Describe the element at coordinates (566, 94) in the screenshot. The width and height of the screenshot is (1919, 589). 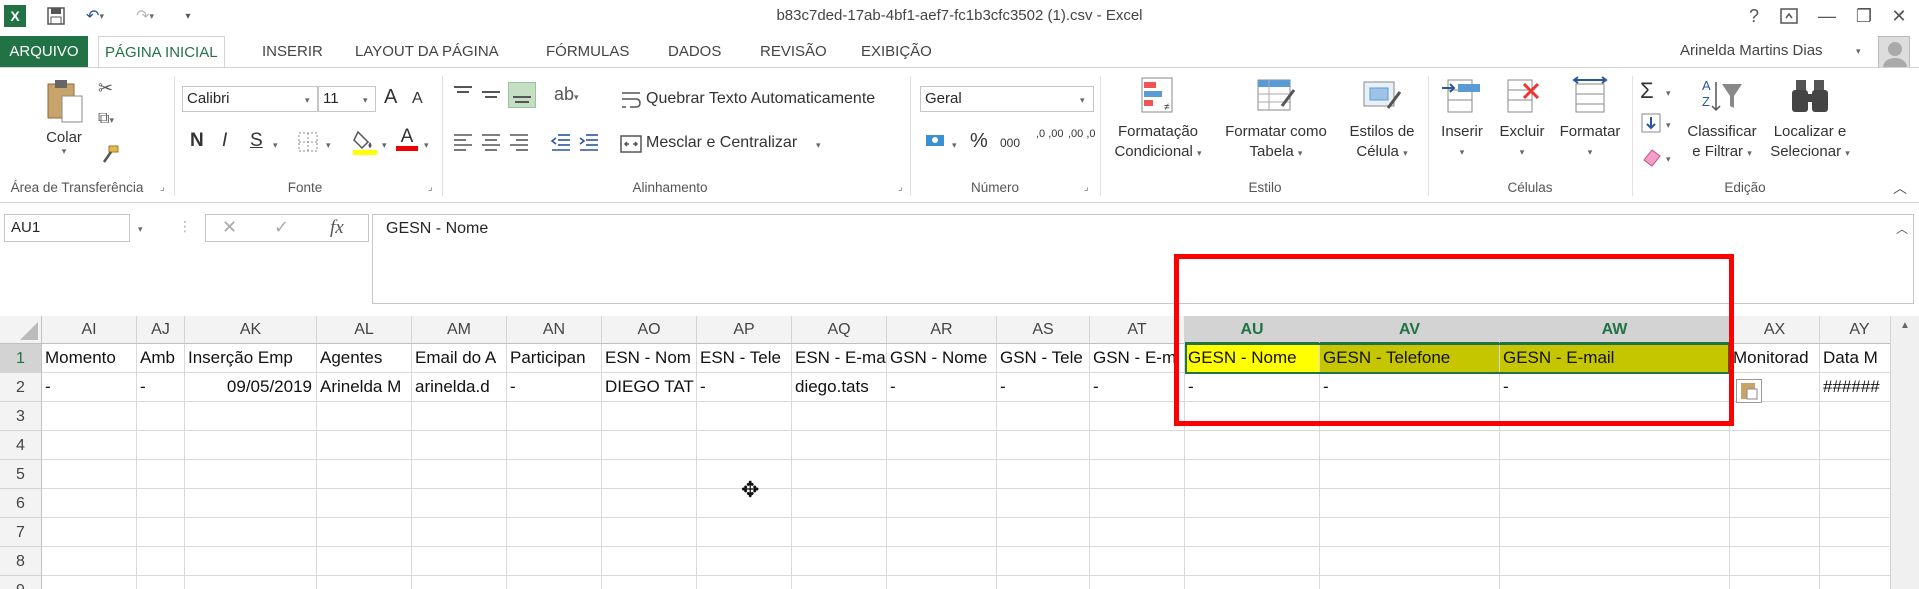
I see `orientation-icon: ab▾` at that location.